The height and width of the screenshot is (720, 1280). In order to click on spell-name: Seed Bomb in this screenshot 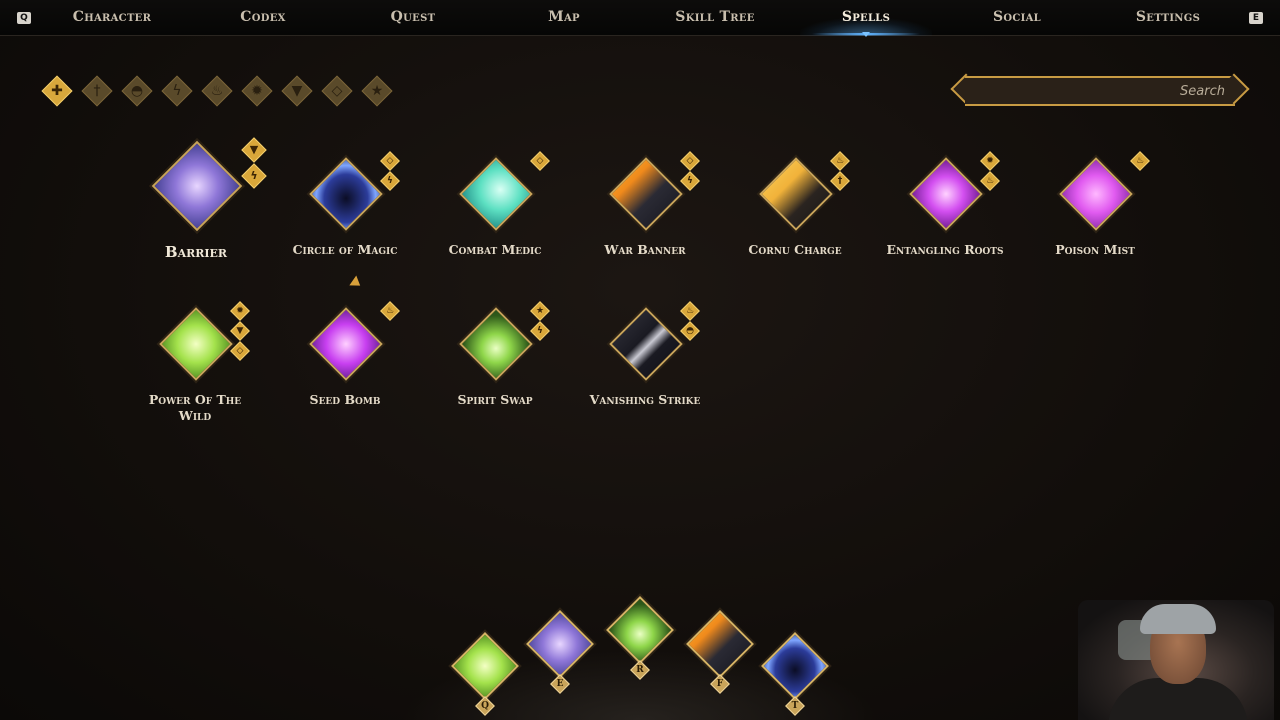, I will do `click(345, 399)`.